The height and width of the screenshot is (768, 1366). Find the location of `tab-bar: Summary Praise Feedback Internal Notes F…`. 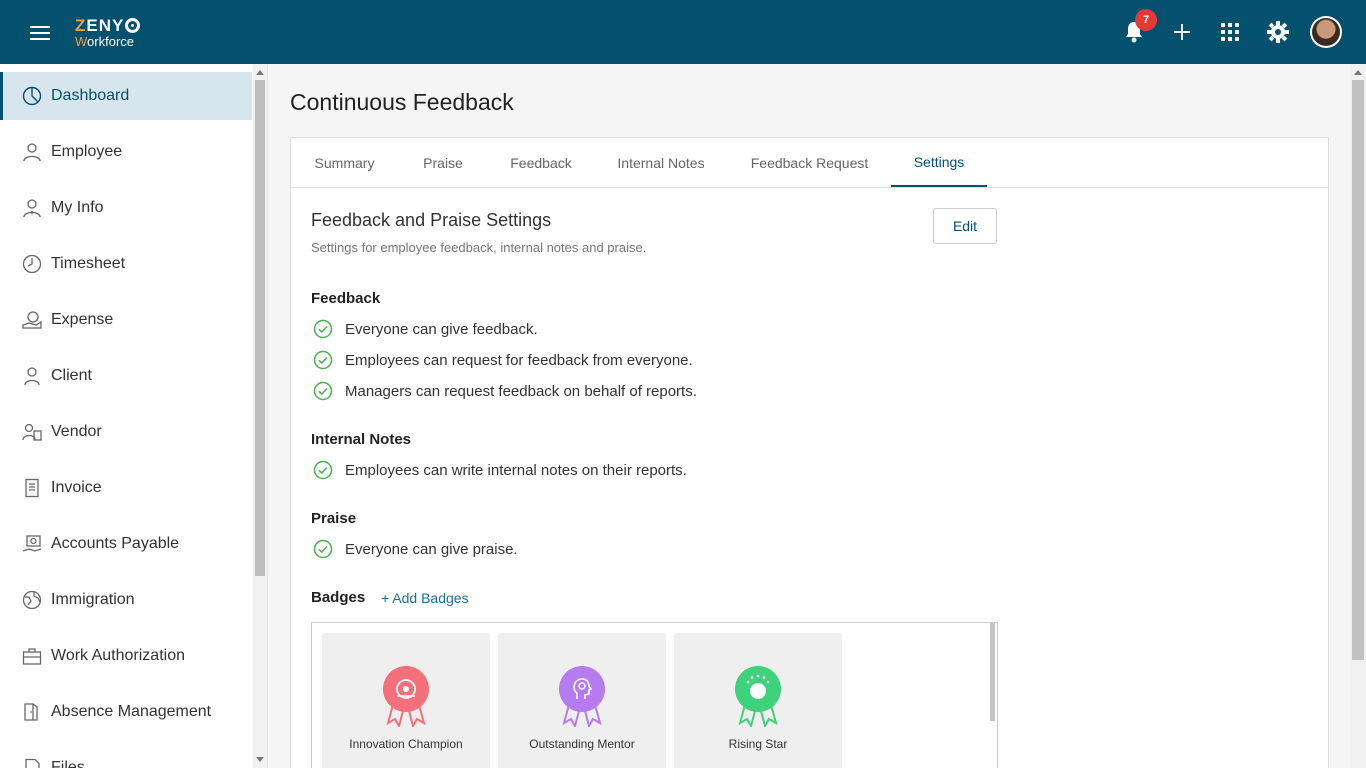

tab-bar: Summary Praise Feedback Internal Notes F… is located at coordinates (809, 163).